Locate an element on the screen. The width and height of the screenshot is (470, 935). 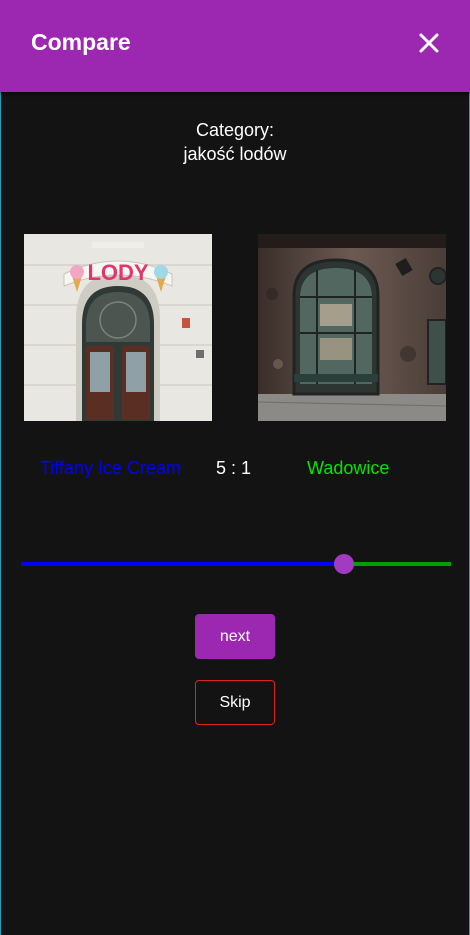
app-bar: Compare is located at coordinates (235, 46).